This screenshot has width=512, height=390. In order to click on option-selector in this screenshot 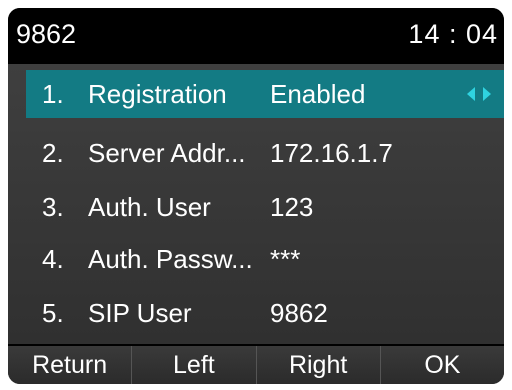, I will do `click(479, 94)`.